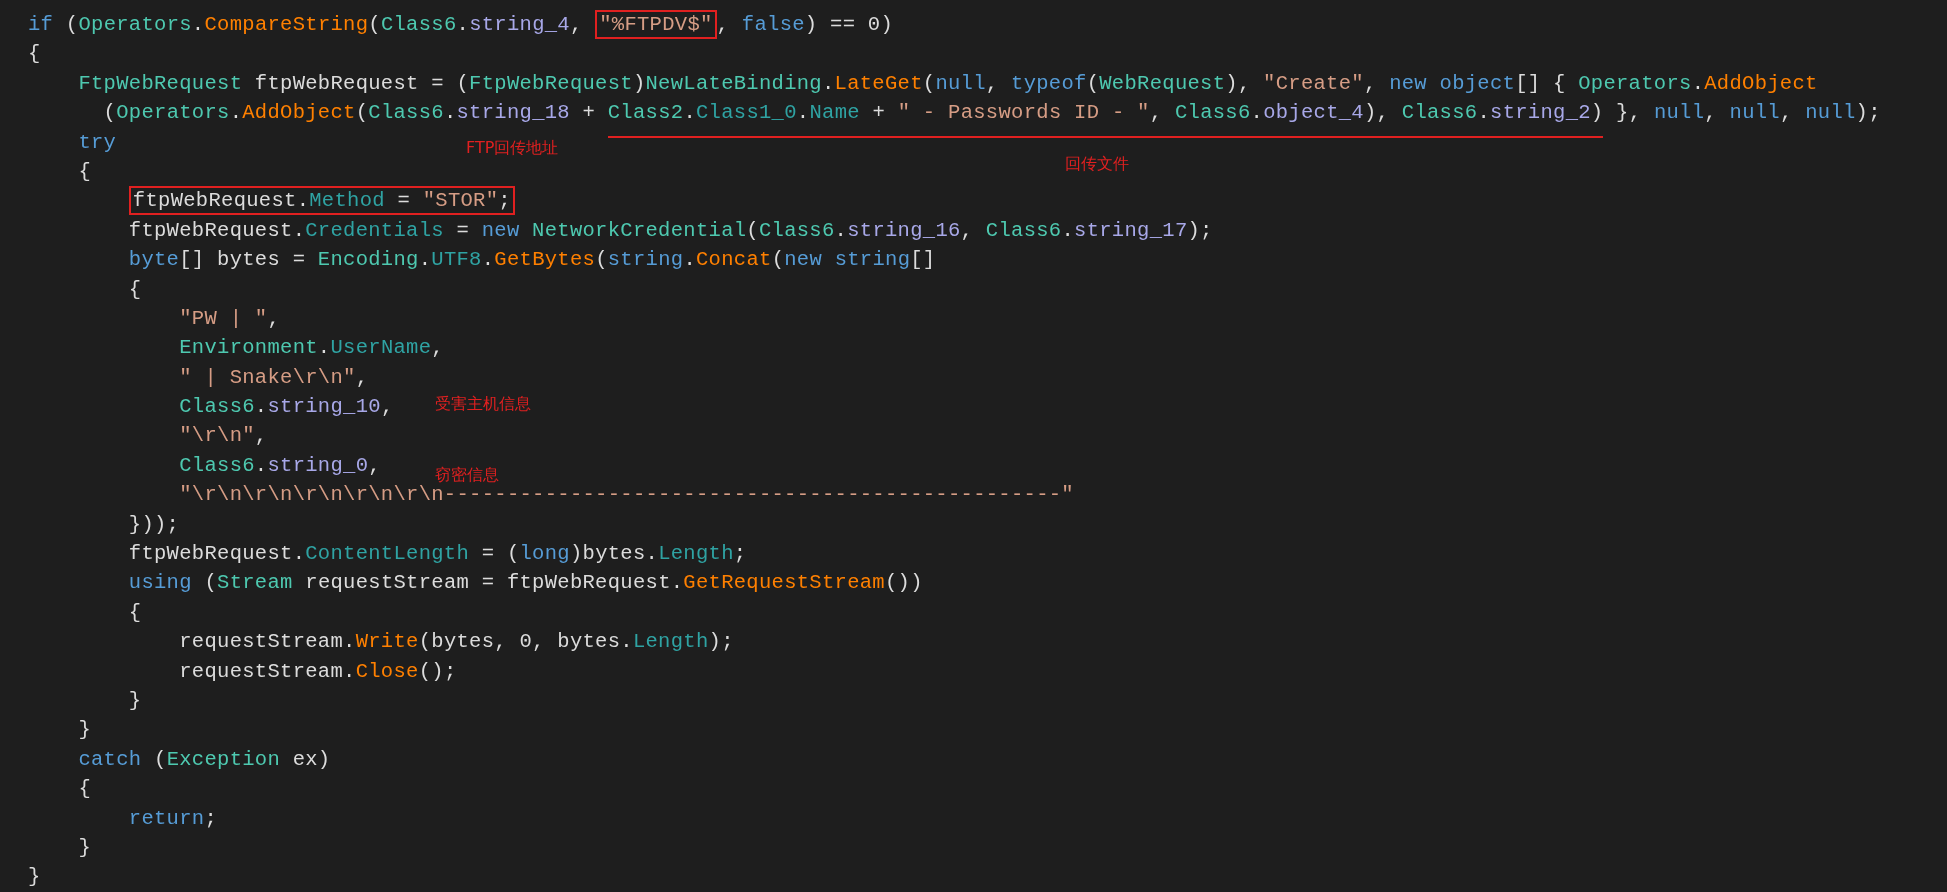 Image resolution: width=1947 pixels, height=892 pixels. What do you see at coordinates (97, 142) in the screenshot?
I see `code-text: try` at bounding box center [97, 142].